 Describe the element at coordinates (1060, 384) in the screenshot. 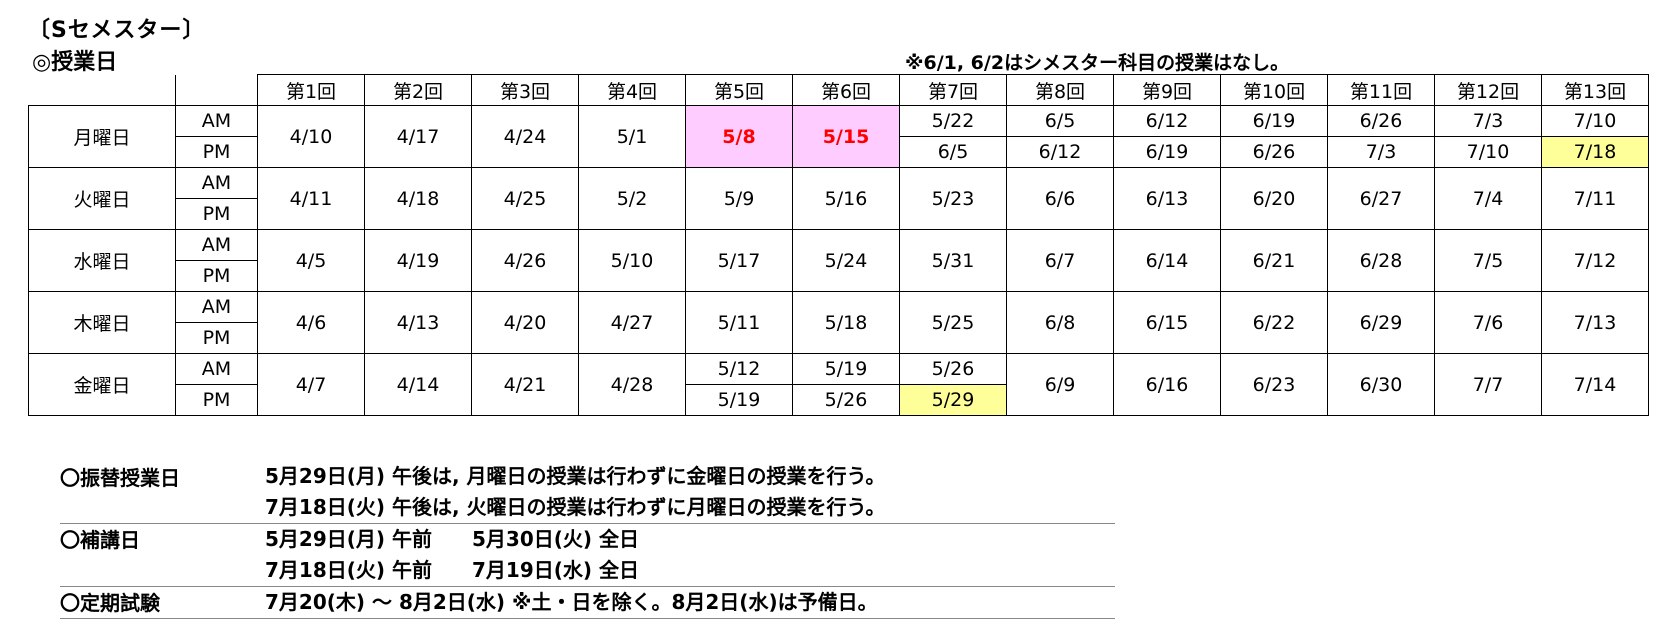

I see `date-cell: 6/9` at that location.